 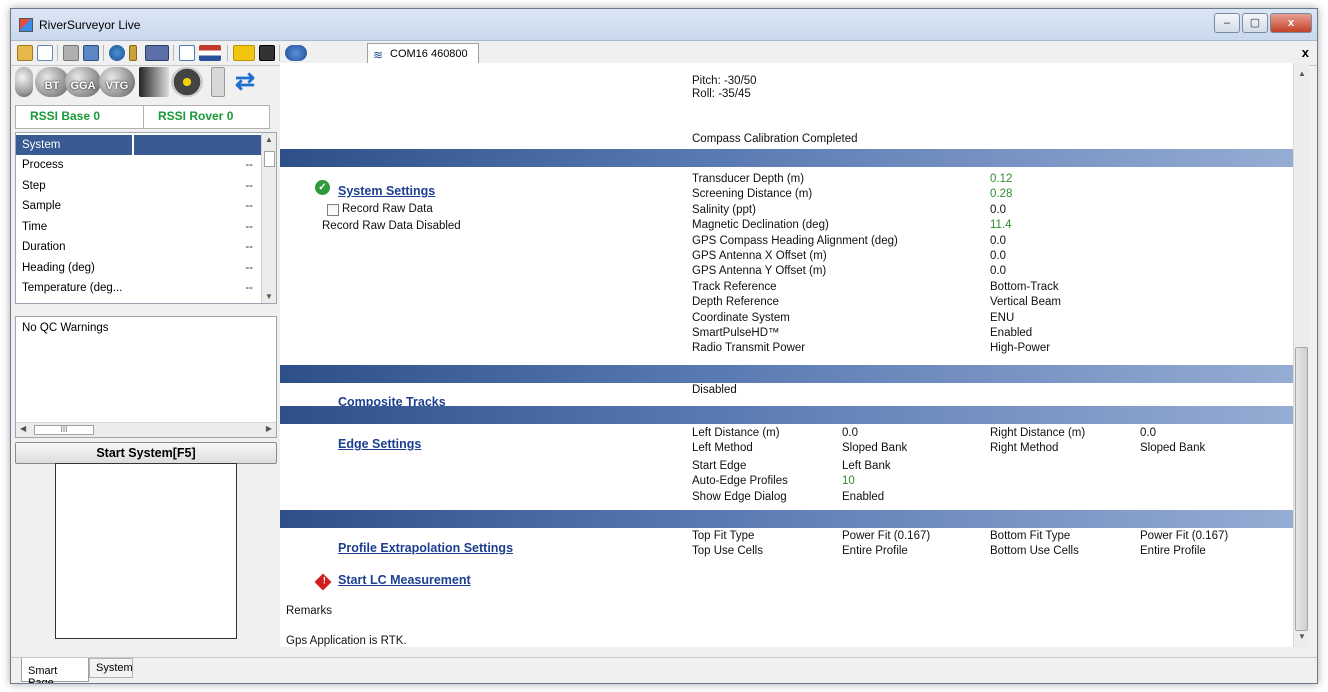 I want to click on top-cells-value: Entire Profile, so click(x=875, y=551).